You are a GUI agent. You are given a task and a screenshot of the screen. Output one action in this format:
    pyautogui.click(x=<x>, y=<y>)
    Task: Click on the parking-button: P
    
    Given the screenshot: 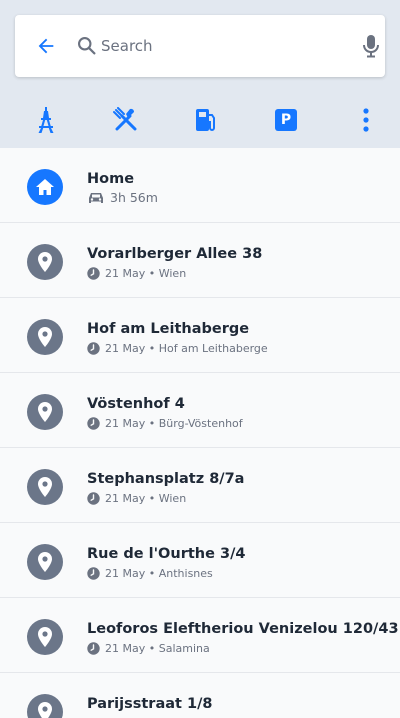 What is the action you would take?
    pyautogui.click(x=286, y=120)
    